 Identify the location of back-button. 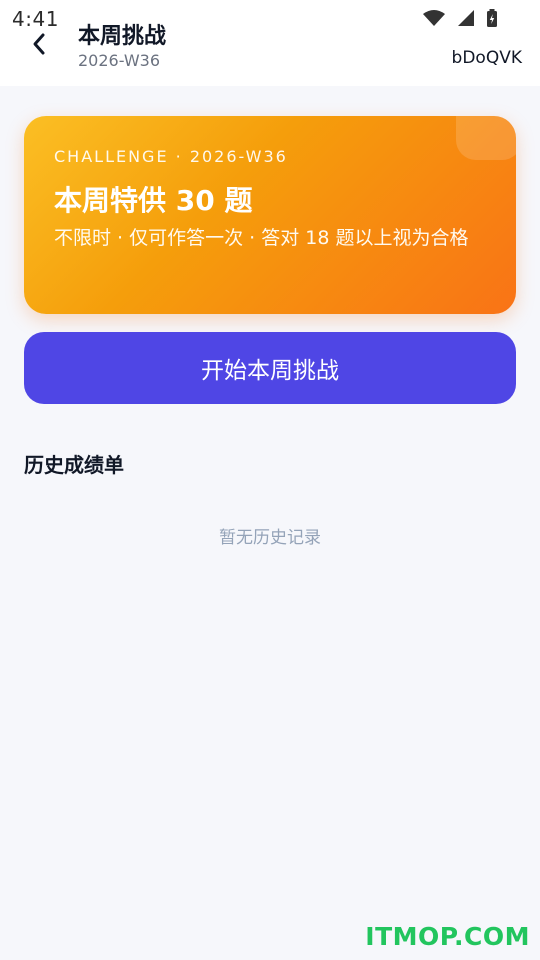
(39, 44).